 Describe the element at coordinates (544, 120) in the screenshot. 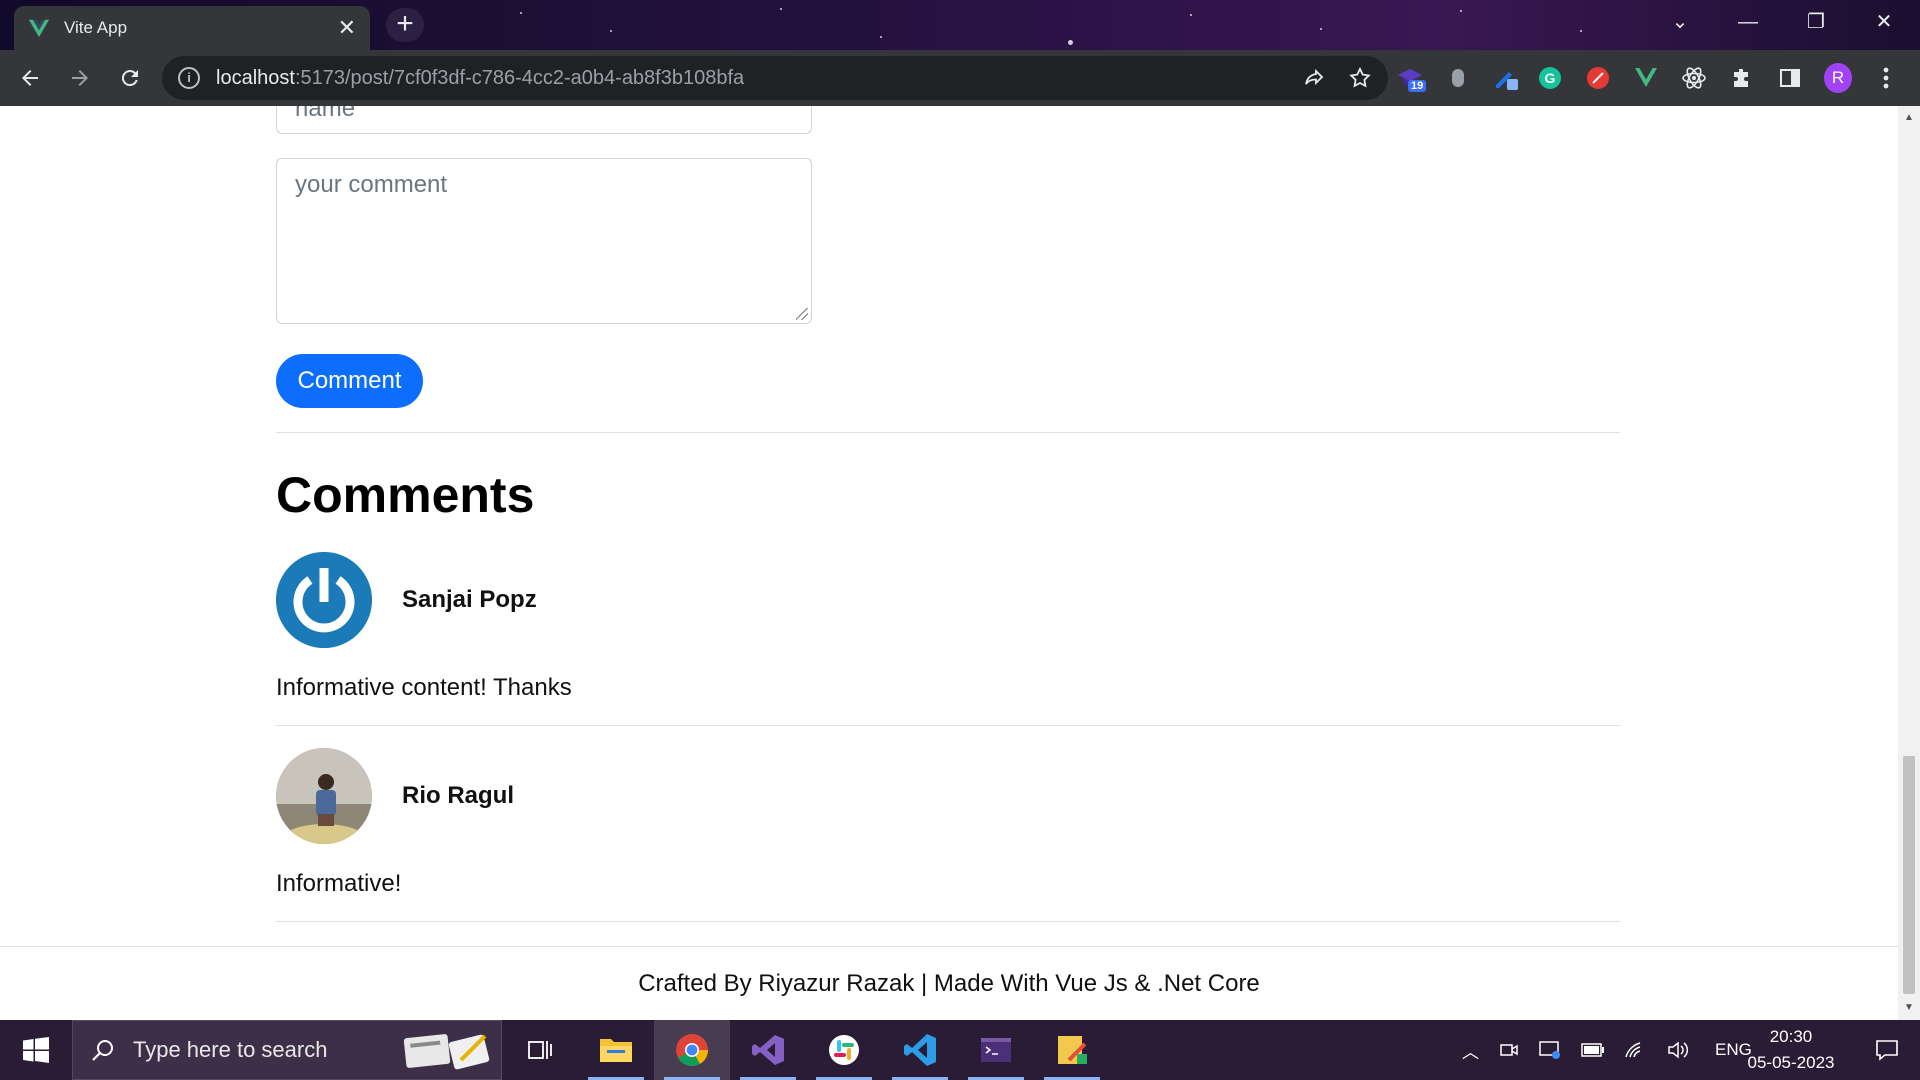

I see `name-input: name` at that location.